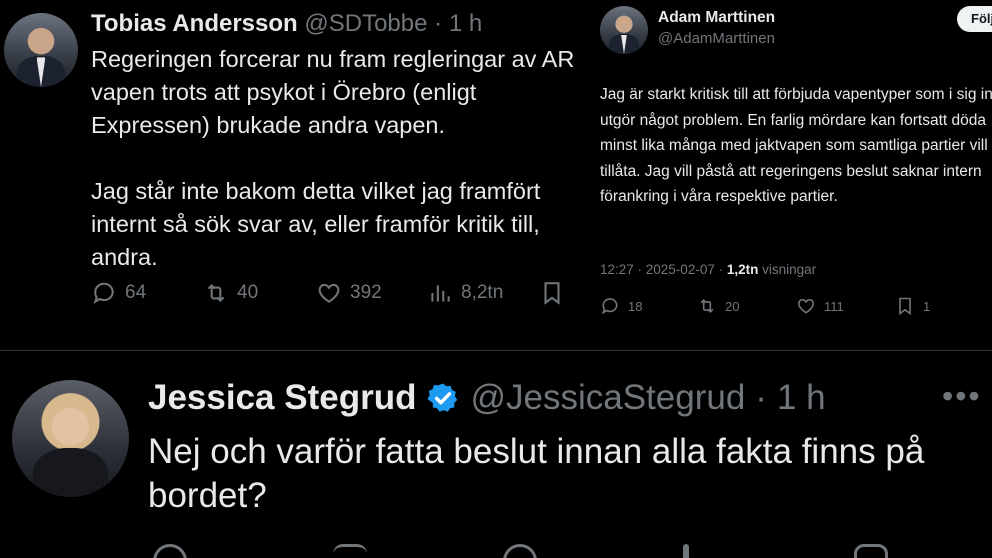 The image size is (992, 558). I want to click on views-count: 1,2tn, so click(742, 269).